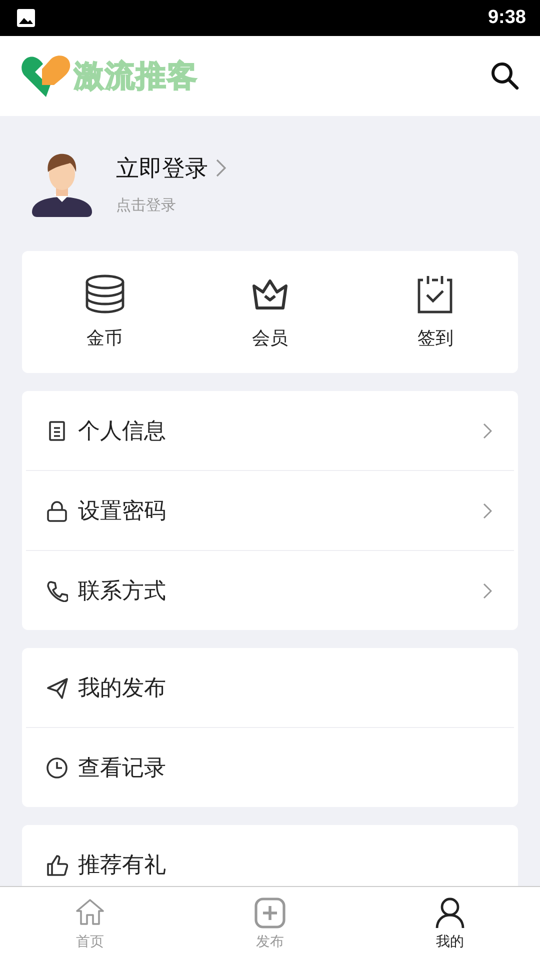  I want to click on menu-label: 设置密码, so click(122, 512).